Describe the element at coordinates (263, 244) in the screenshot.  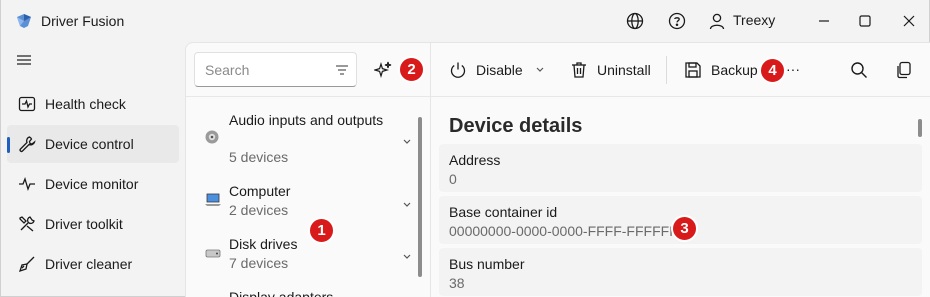
I see `category-name: Disk drives` at that location.